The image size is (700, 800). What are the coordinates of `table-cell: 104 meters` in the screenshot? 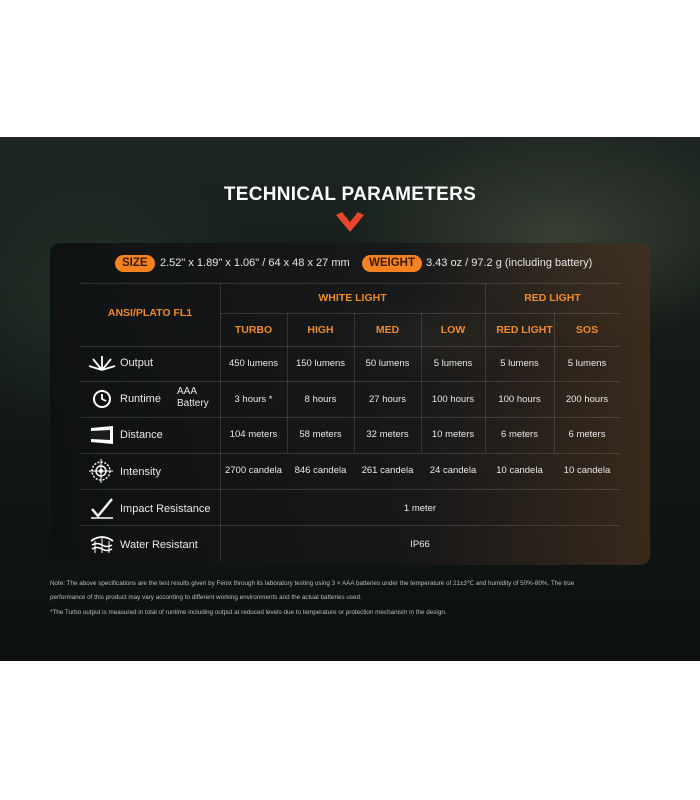 It's located at (253, 434).